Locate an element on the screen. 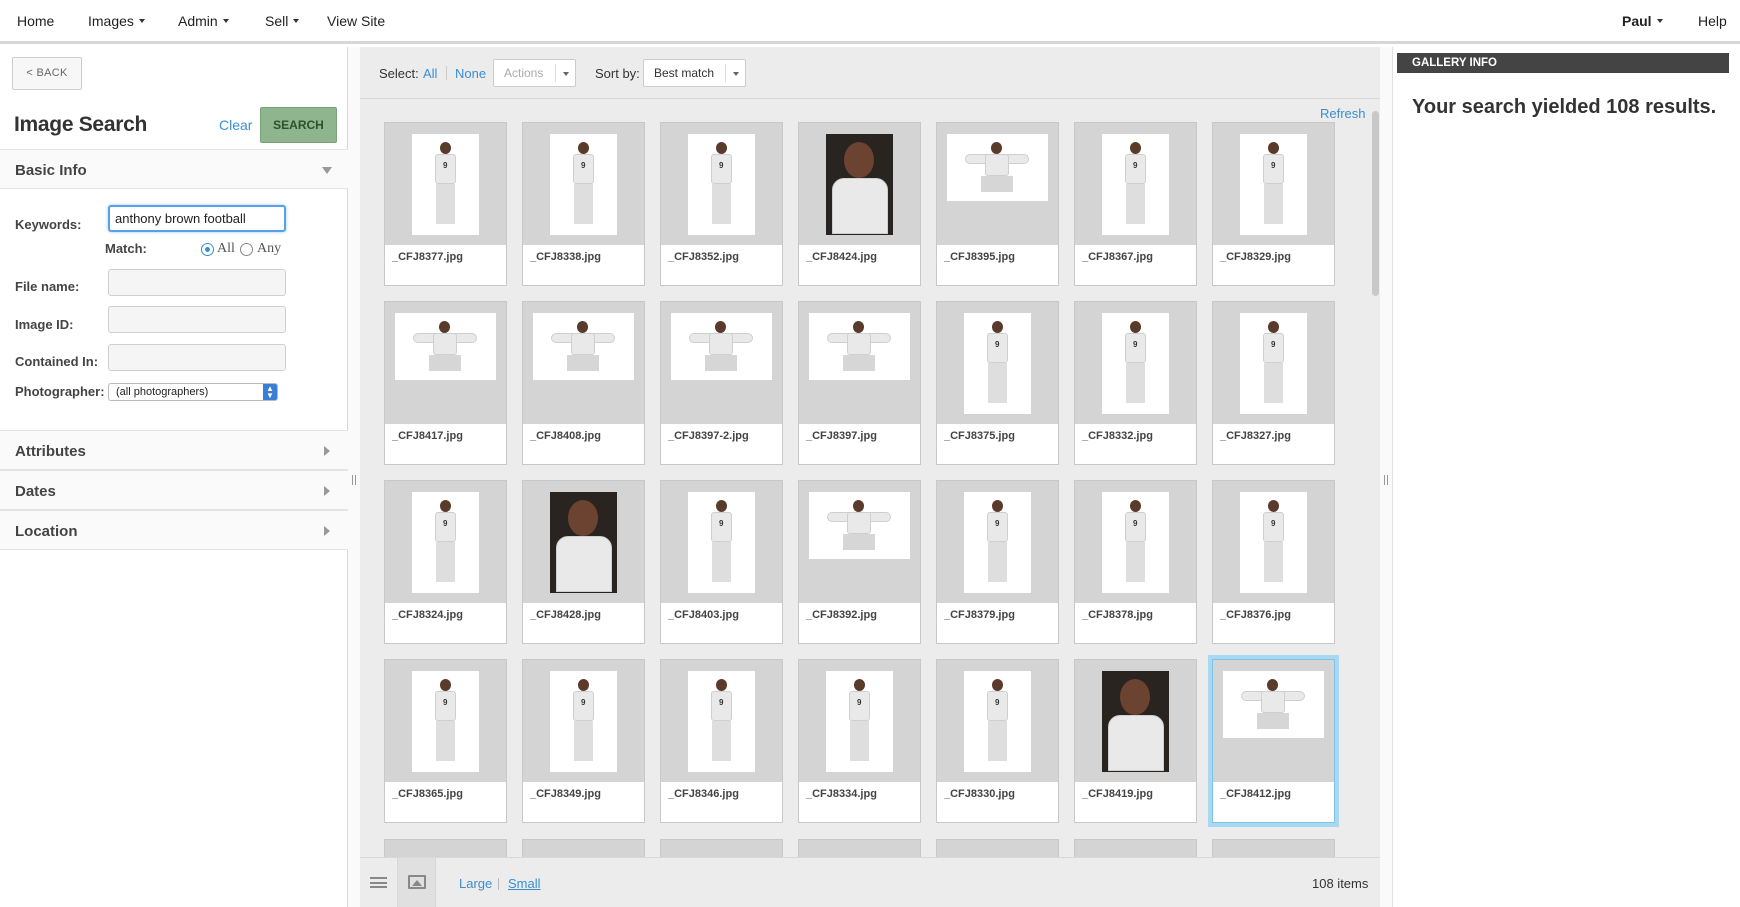 The width and height of the screenshot is (1740, 907). basic-info-label: Basic Info is located at coordinates (51, 170).